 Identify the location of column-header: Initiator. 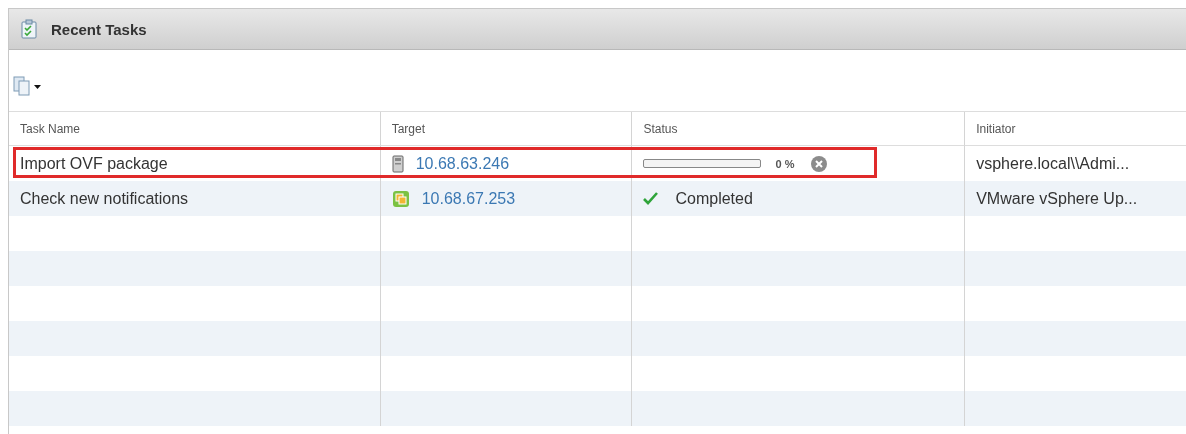
(1075, 129).